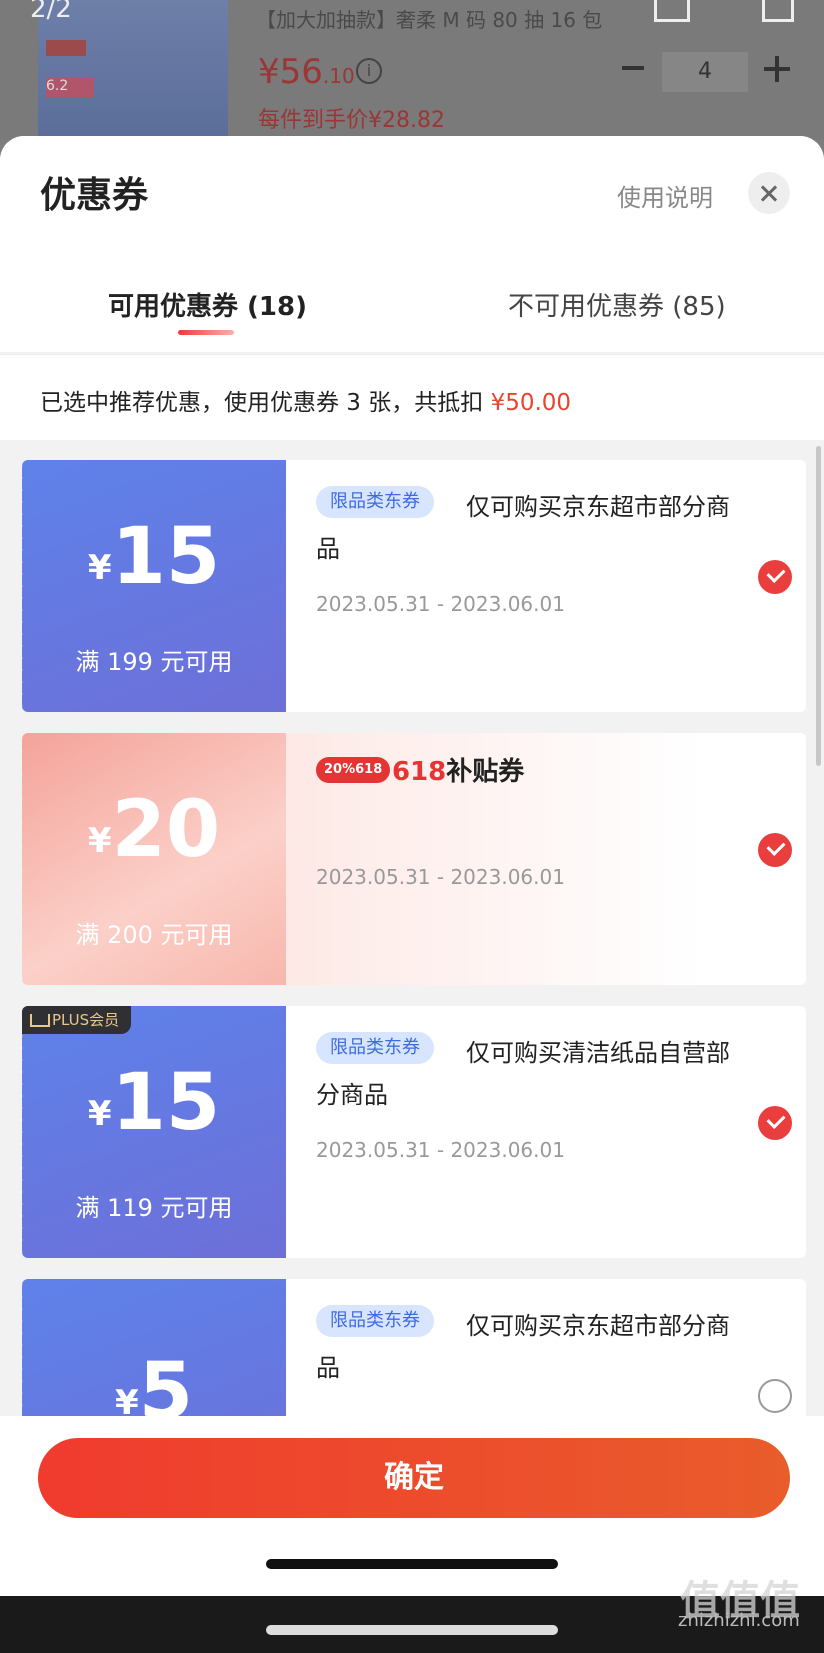 The height and width of the screenshot is (1653, 824). I want to click on sheet-header: 优惠券 使用说明 可用优惠券 (18) 不可用优惠券 (85), so click(412, 244).